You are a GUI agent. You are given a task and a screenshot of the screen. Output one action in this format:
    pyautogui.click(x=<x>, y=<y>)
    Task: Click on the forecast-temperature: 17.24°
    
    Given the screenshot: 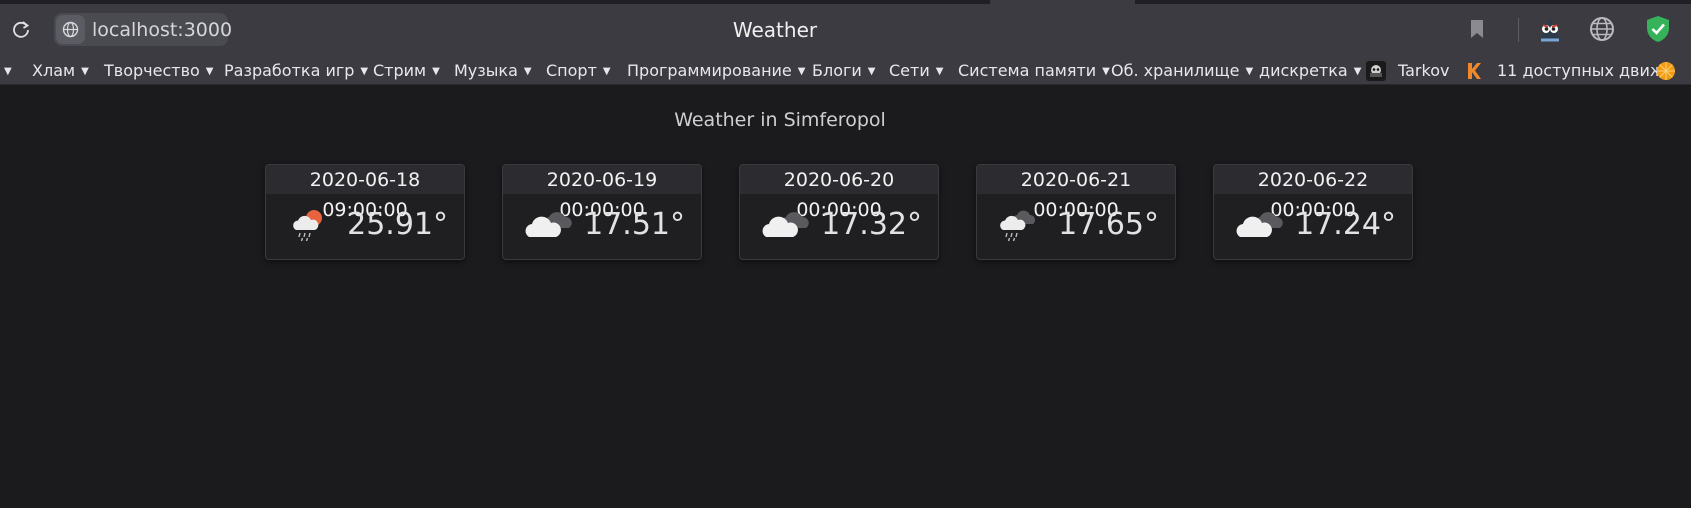 What is the action you would take?
    pyautogui.click(x=1345, y=224)
    